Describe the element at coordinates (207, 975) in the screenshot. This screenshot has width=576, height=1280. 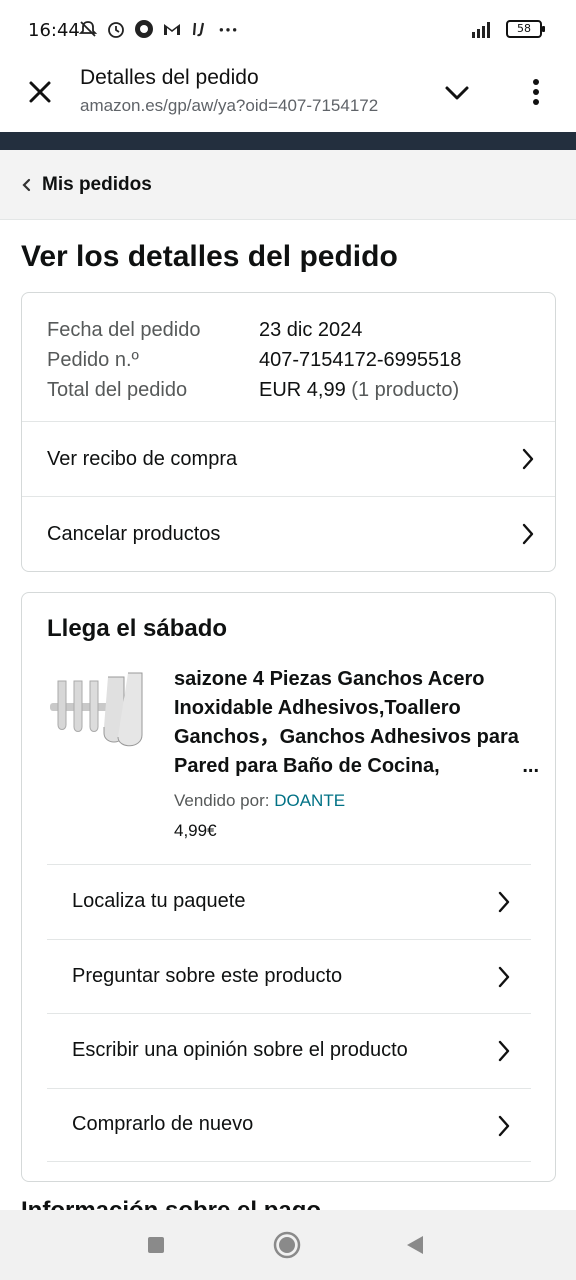
I see `ask-question-label: Preguntar sobre este producto` at that location.